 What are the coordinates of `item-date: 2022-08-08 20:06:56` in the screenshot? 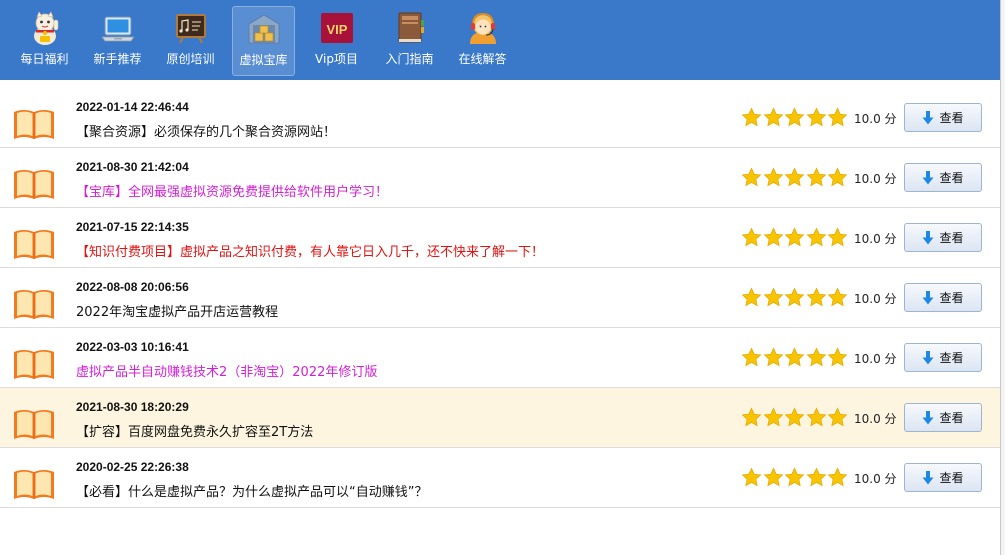 It's located at (132, 287).